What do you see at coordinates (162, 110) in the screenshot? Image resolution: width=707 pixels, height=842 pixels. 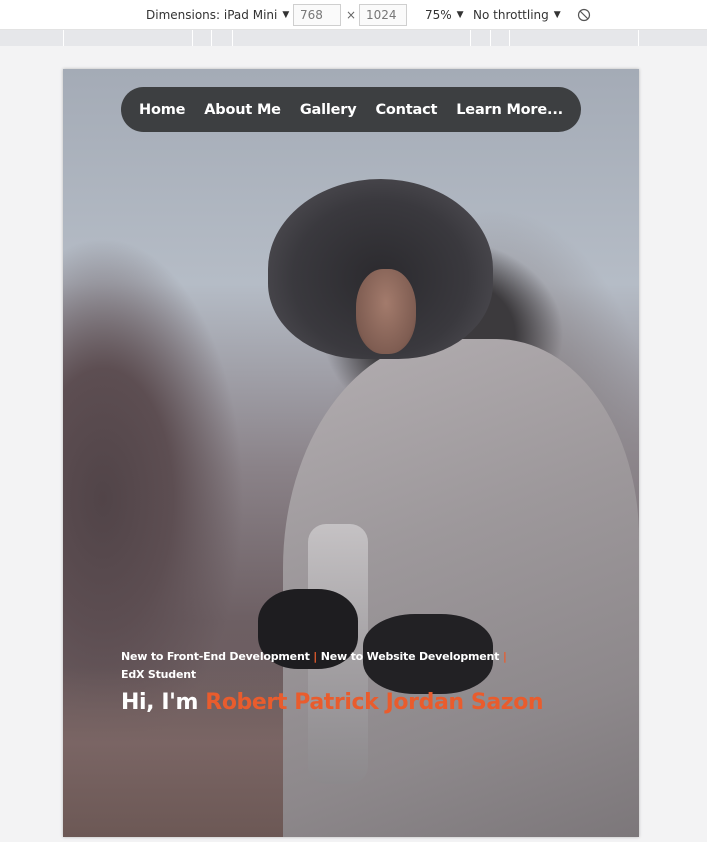 I see `nav-link-home: Home` at bounding box center [162, 110].